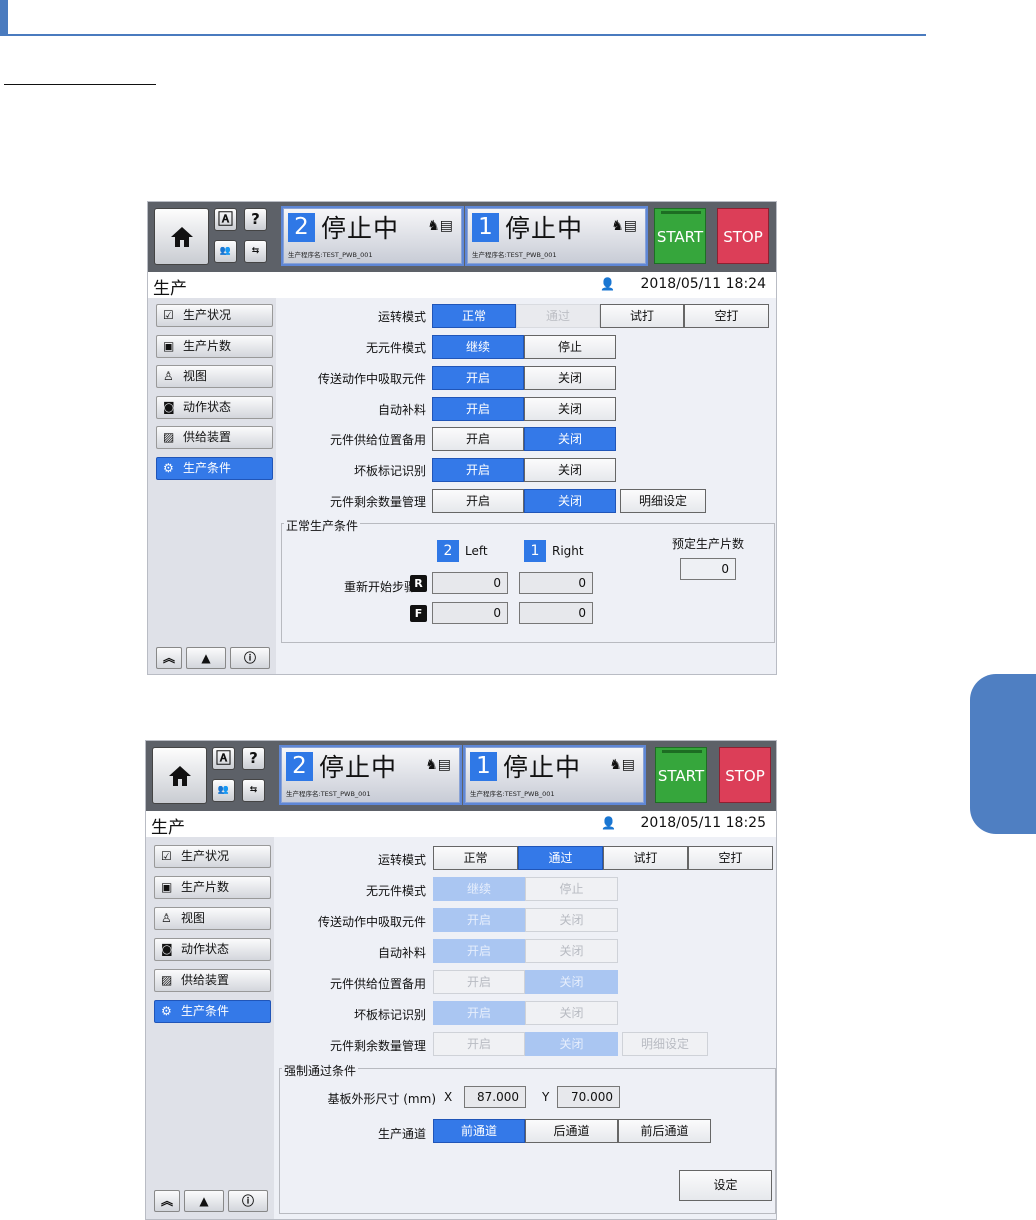  I want to click on lane-2-tag: 2, so click(448, 551).